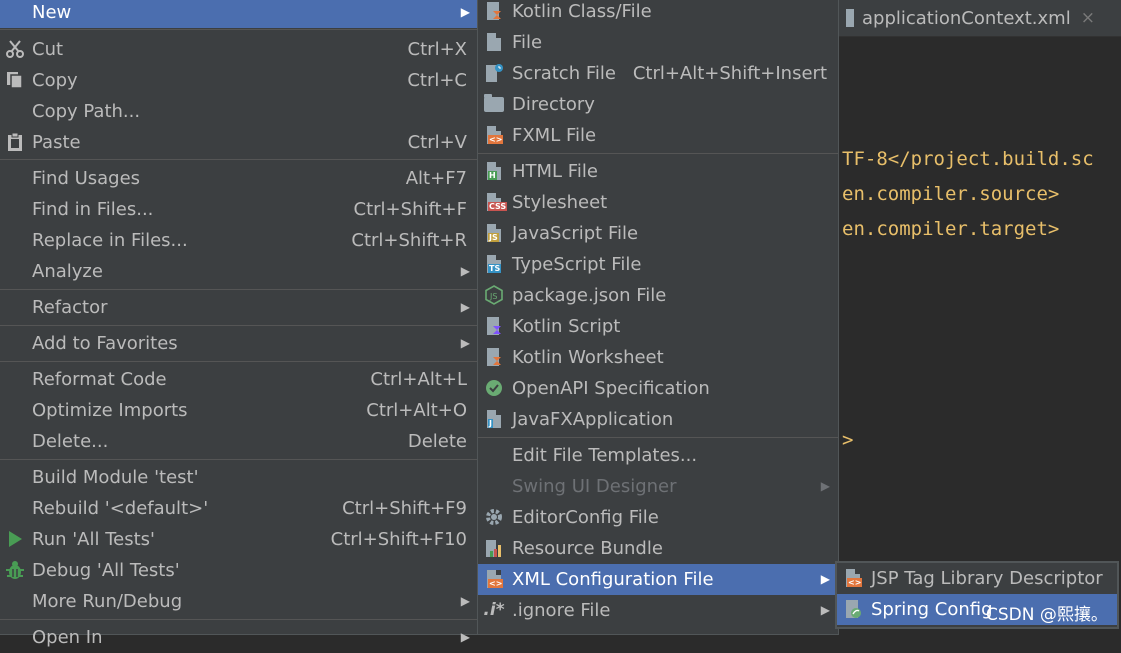 The height and width of the screenshot is (653, 1121). I want to click on menu-item-rebuild: Rebuild '<default>' Ctrl+Shift+F9, so click(239, 508).